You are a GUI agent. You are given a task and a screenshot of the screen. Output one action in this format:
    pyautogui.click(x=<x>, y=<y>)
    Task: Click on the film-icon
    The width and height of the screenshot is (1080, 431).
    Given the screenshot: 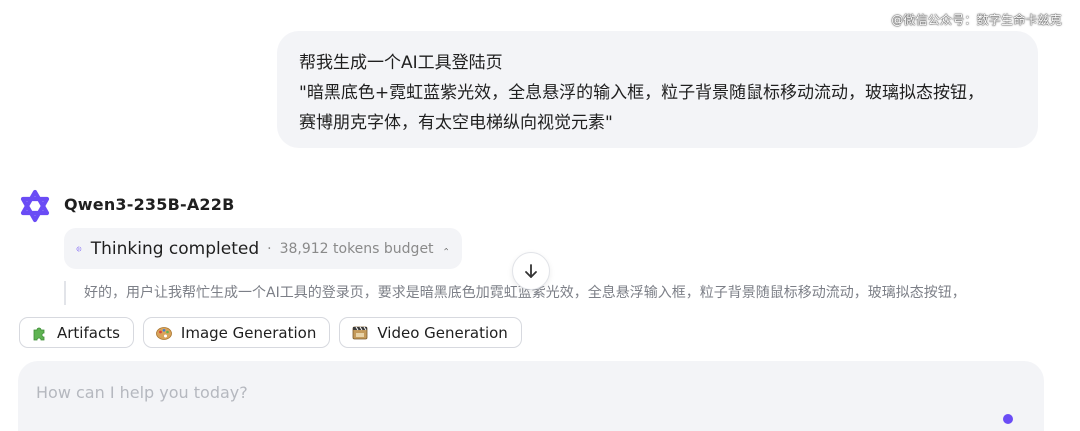 What is the action you would take?
    pyautogui.click(x=360, y=332)
    